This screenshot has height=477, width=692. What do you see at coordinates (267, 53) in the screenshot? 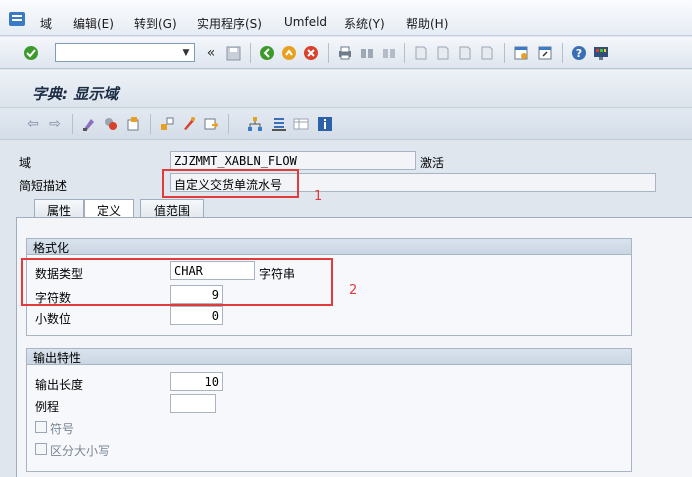
I see `back-icon` at bounding box center [267, 53].